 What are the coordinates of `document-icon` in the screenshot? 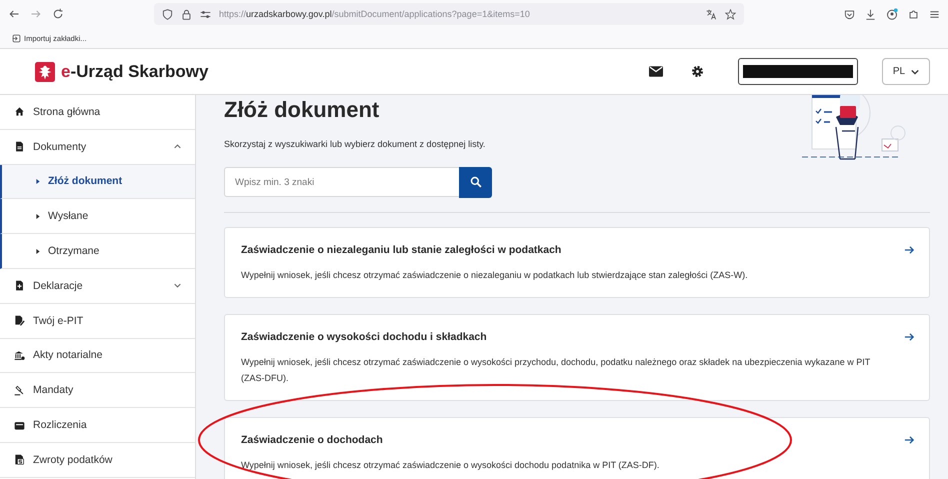 It's located at (19, 146).